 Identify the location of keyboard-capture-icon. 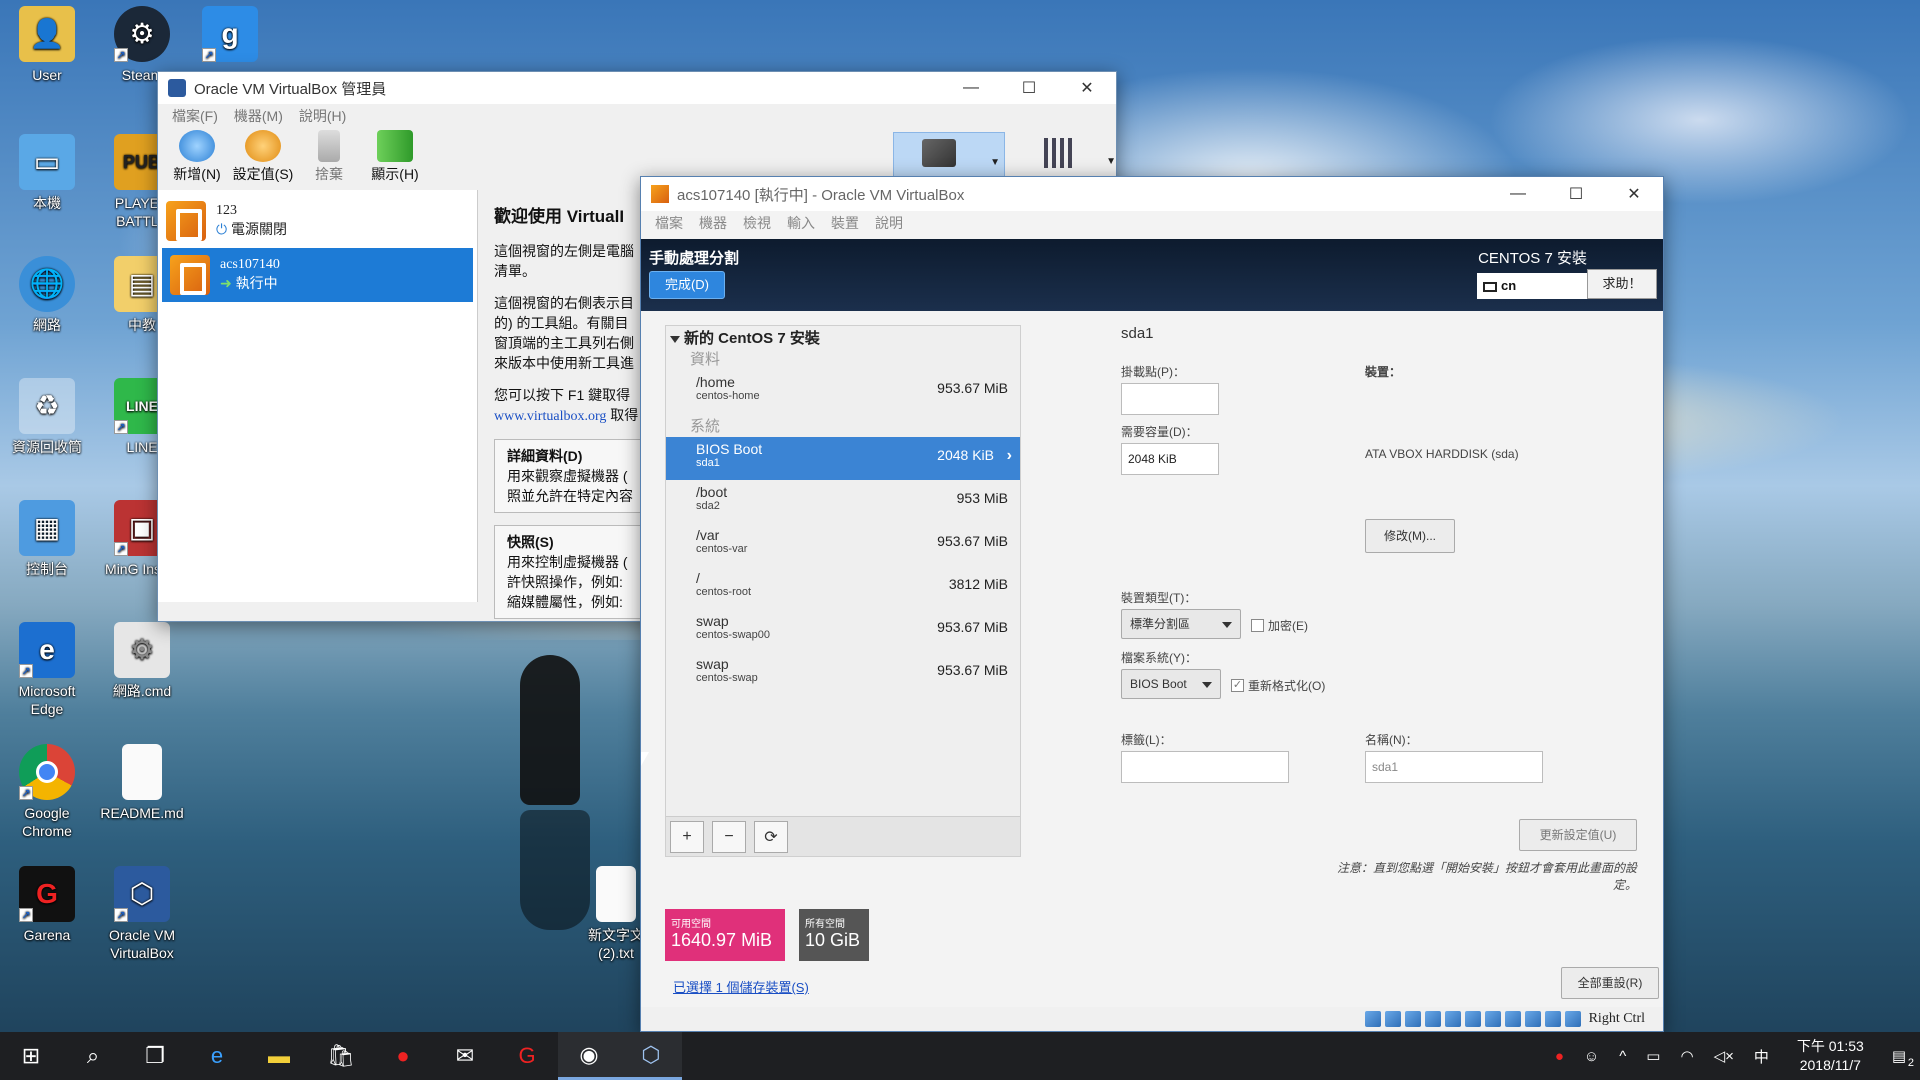
(1572, 1019).